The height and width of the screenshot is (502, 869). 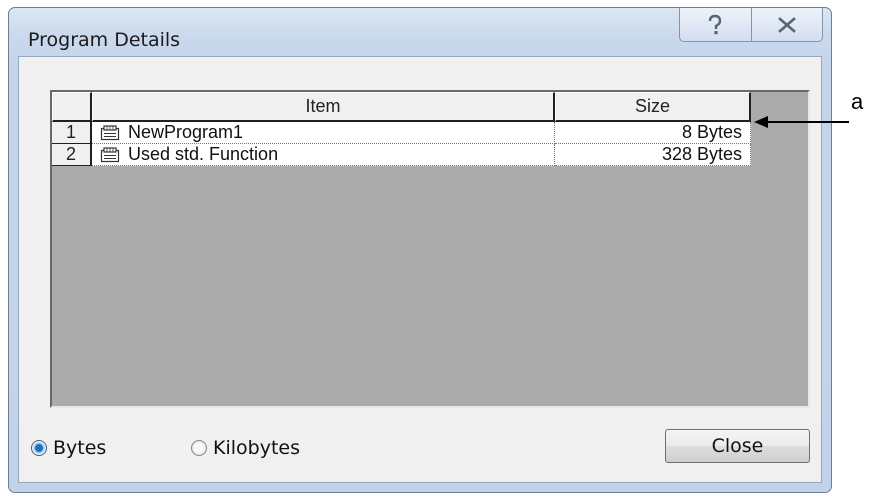 What do you see at coordinates (801, 122) in the screenshot?
I see `callout-arrow` at bounding box center [801, 122].